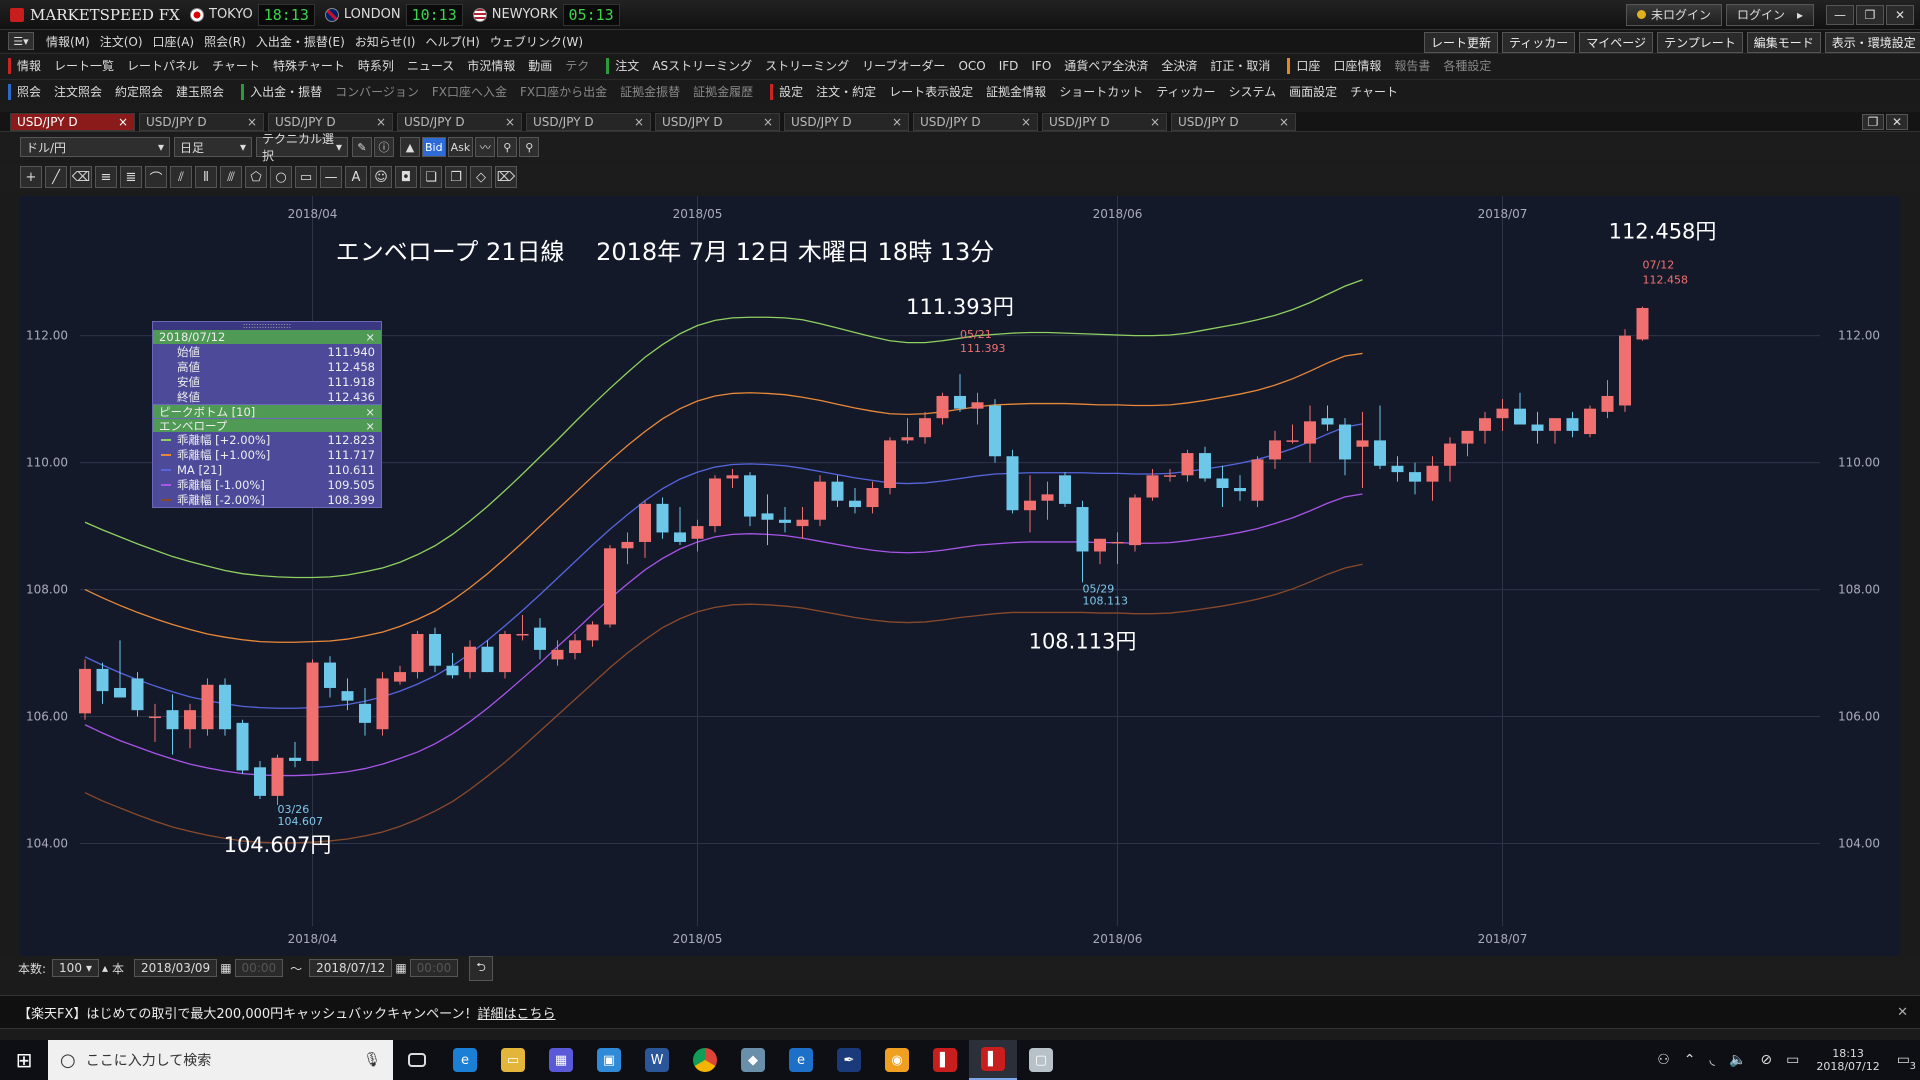 This screenshot has height=1080, width=1920. Describe the element at coordinates (609, 1060) in the screenshot. I see `window-app-icon: ▣` at that location.